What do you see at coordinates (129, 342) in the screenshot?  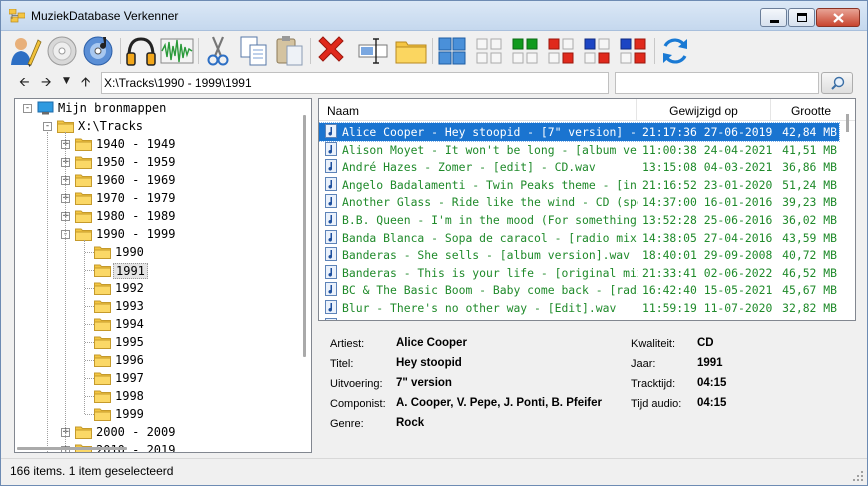 I see `tree-item-label: 1995` at bounding box center [129, 342].